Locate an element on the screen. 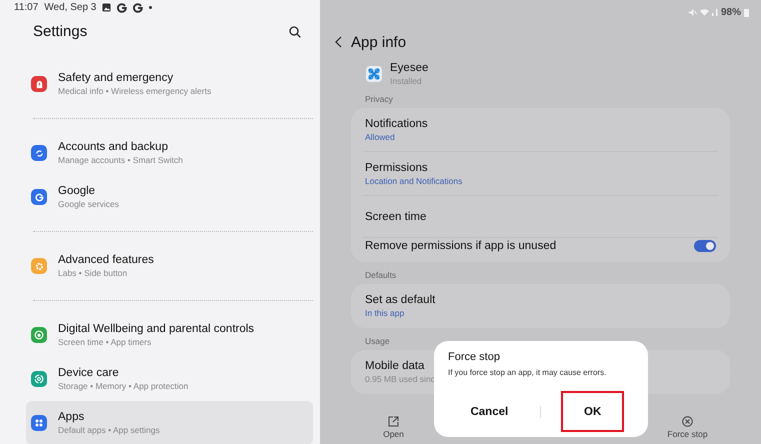 The image size is (761, 444). battery-icon is located at coordinates (746, 12).